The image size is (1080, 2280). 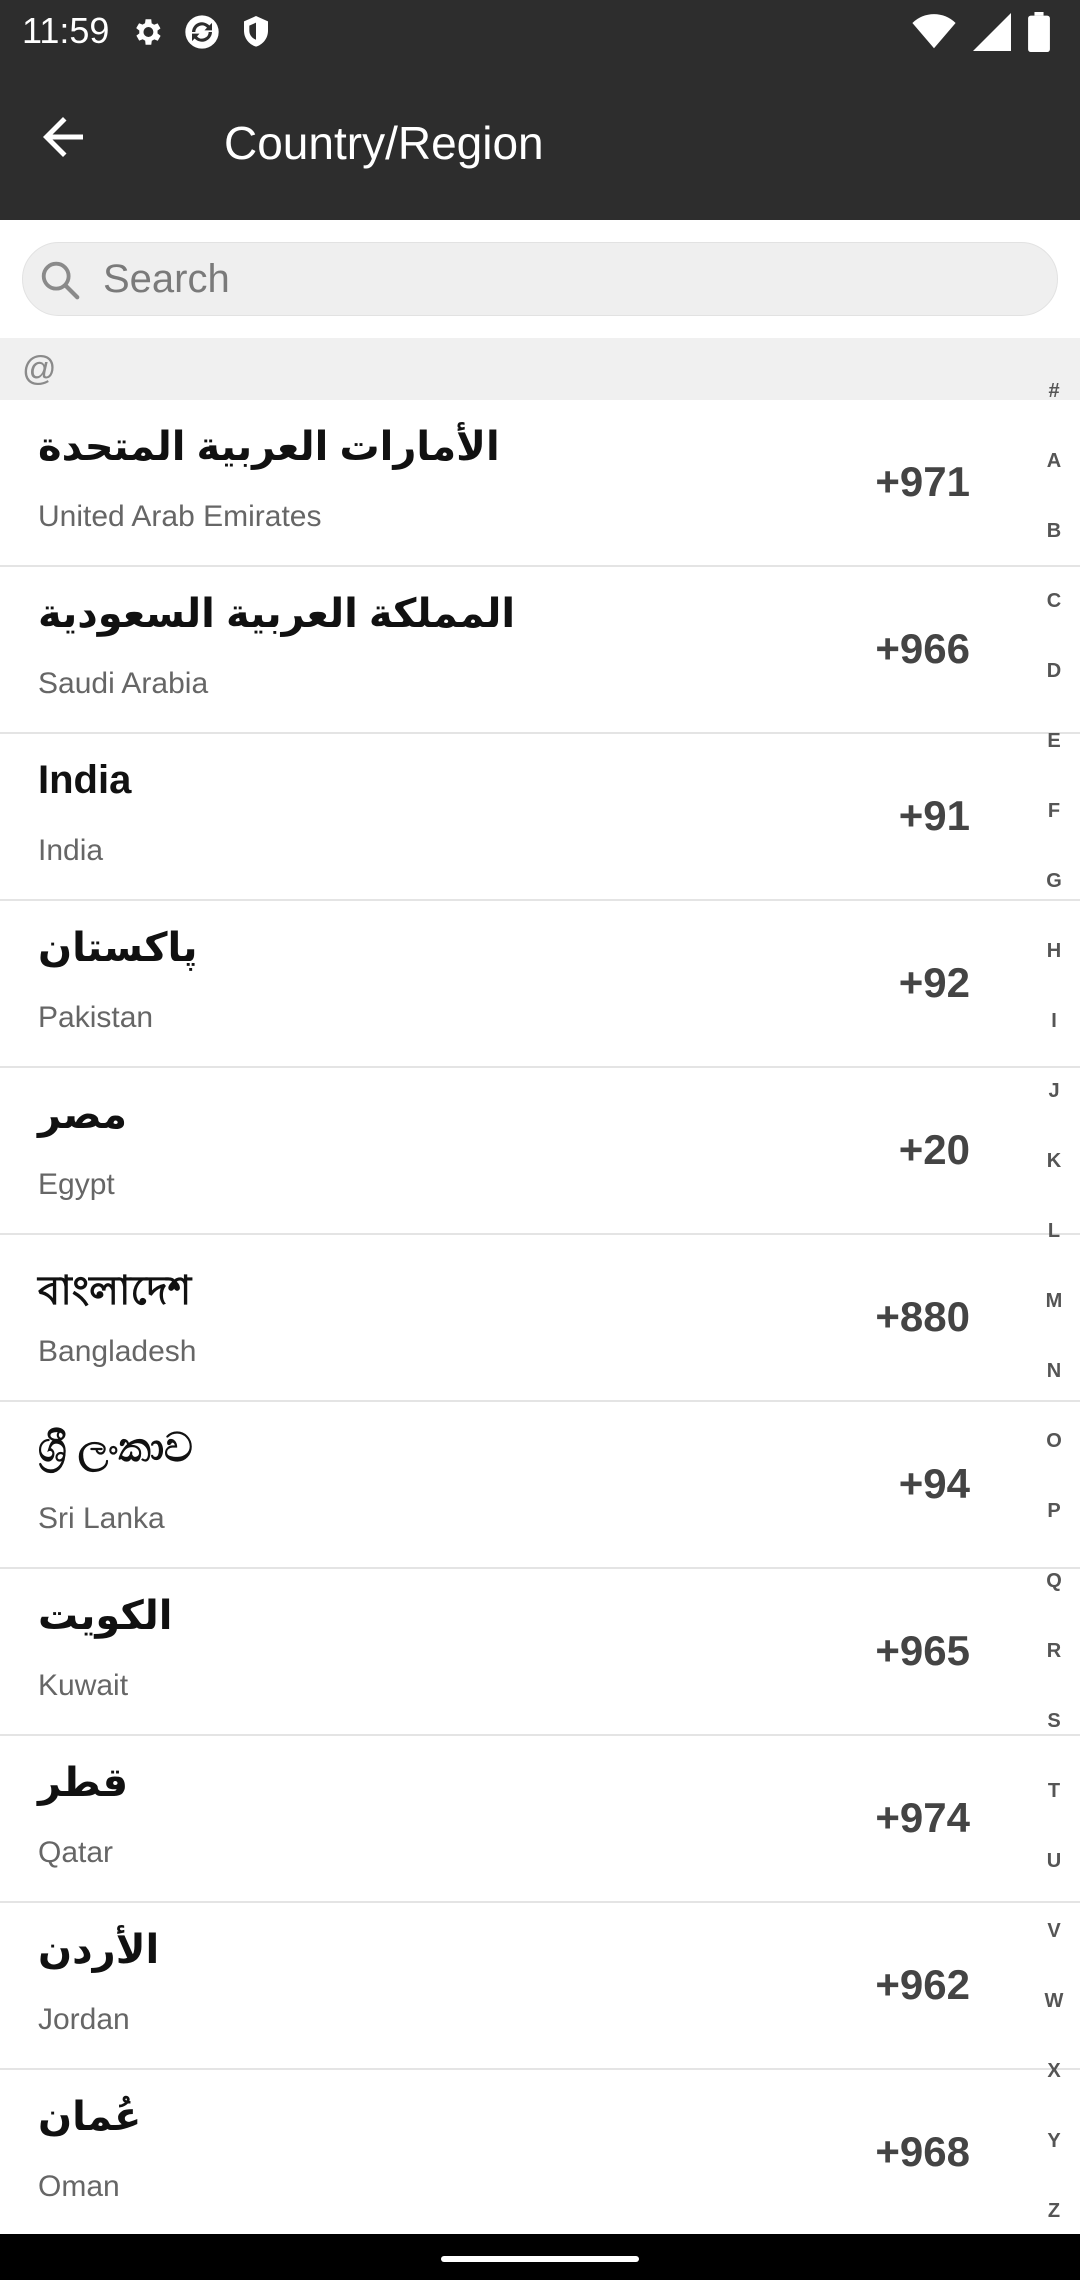 I want to click on section-header: @, so click(x=540, y=369).